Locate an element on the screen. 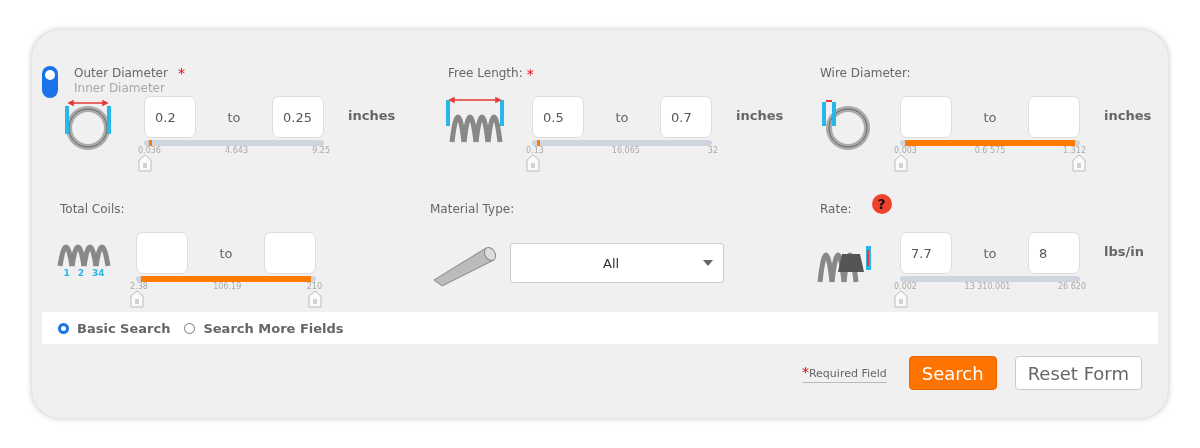  tick-label: 0.003 is located at coordinates (905, 150).